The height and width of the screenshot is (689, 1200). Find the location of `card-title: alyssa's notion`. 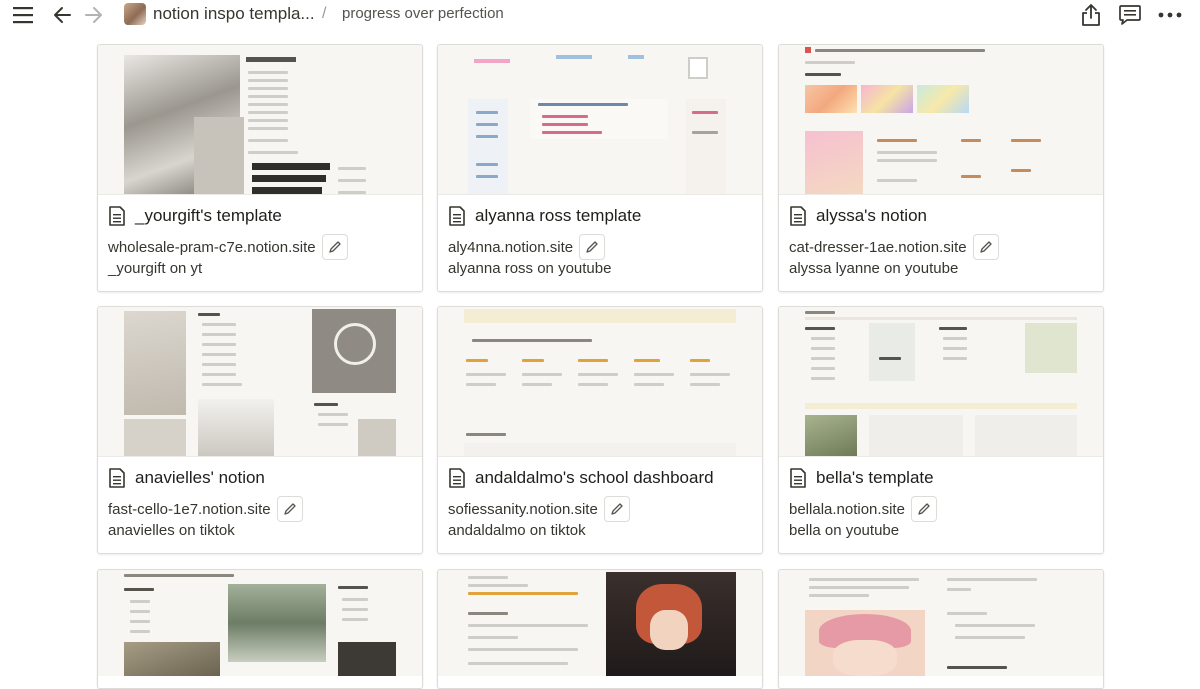

card-title: alyssa's notion is located at coordinates (871, 215).